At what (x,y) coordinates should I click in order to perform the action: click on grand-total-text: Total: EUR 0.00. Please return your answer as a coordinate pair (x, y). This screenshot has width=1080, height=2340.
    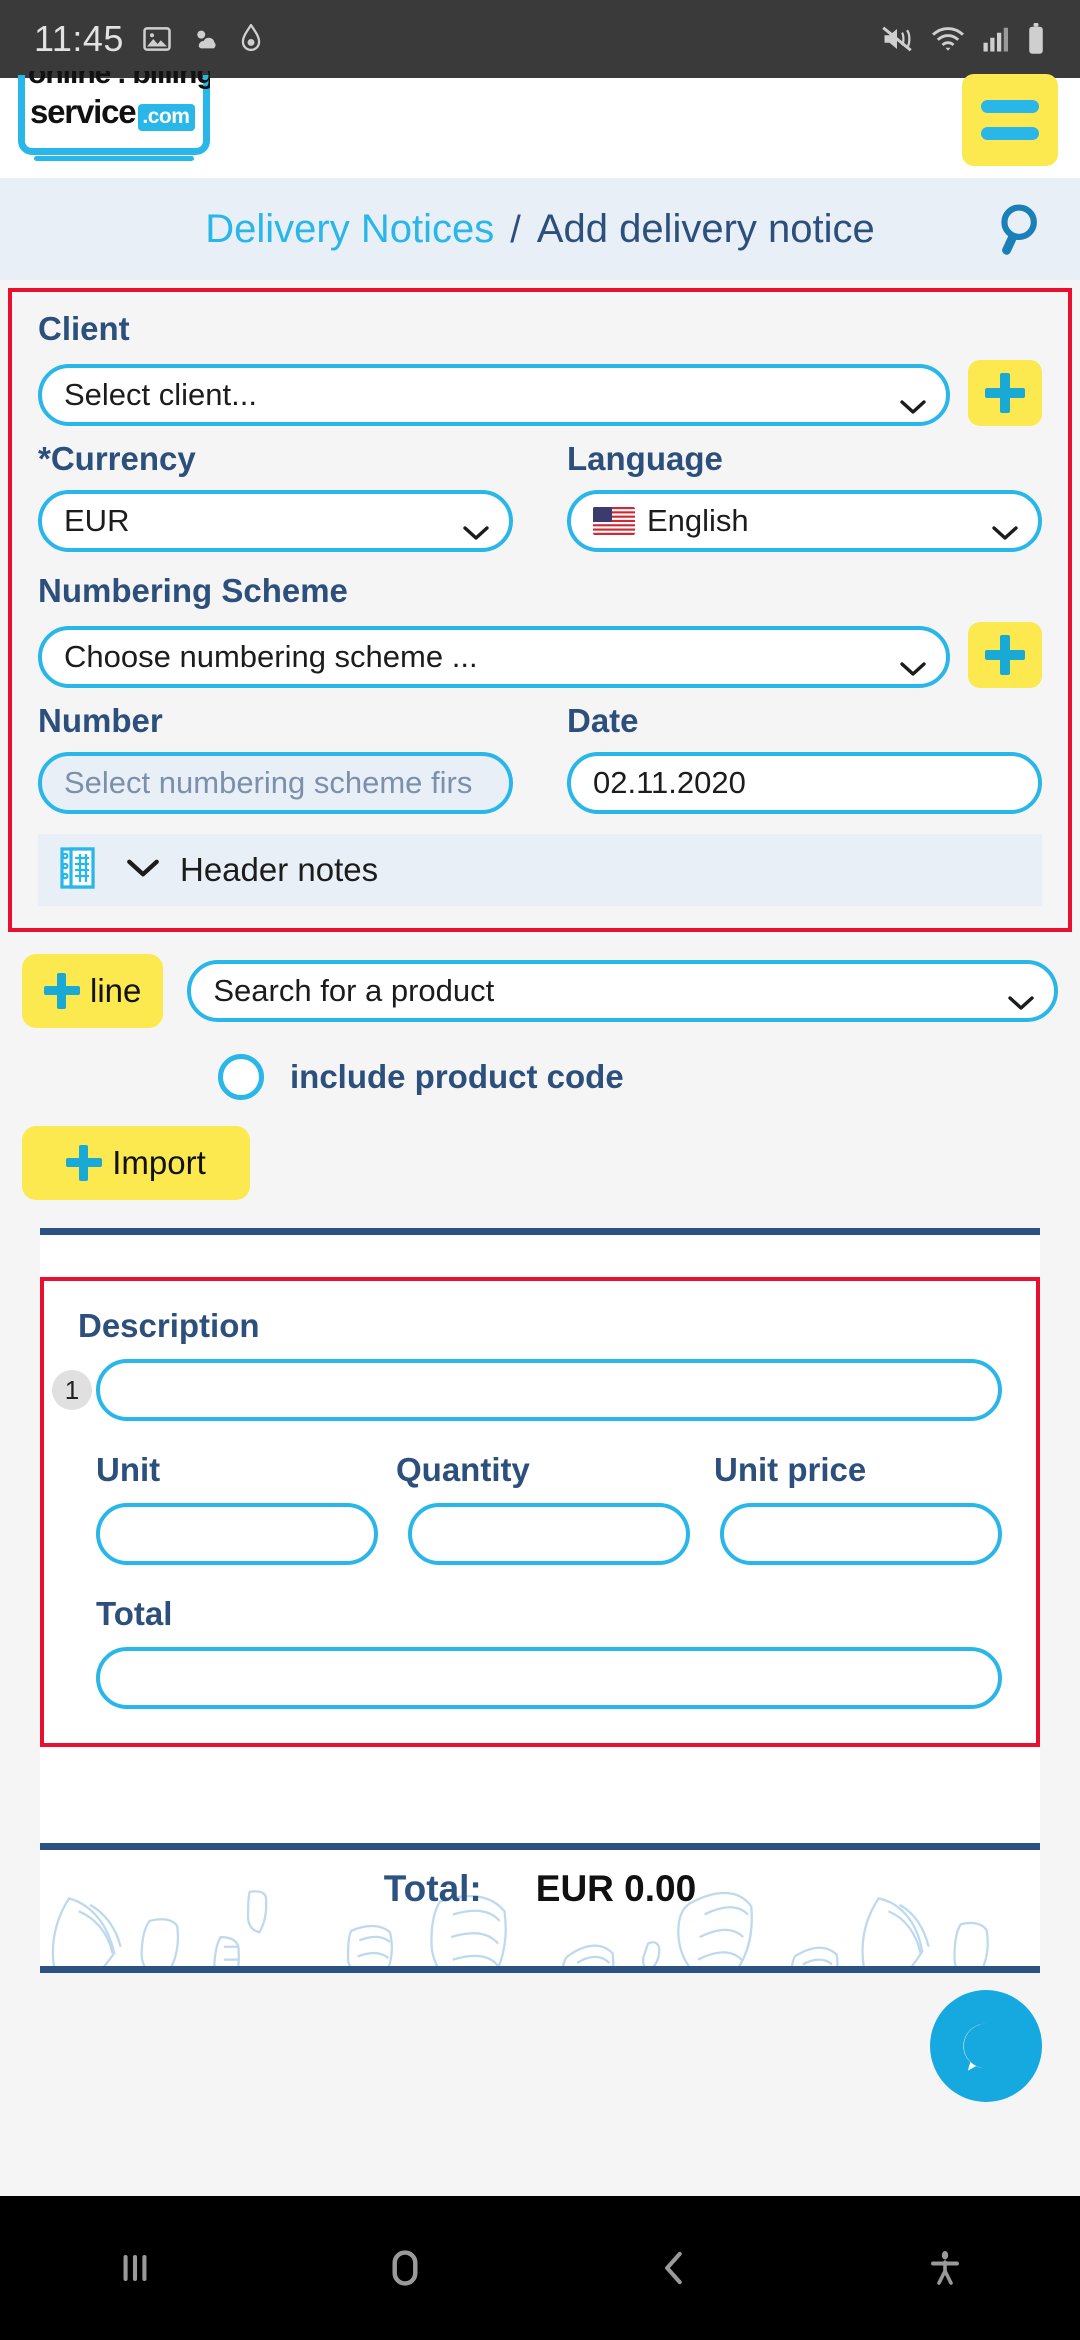
    Looking at the image, I should click on (540, 1889).